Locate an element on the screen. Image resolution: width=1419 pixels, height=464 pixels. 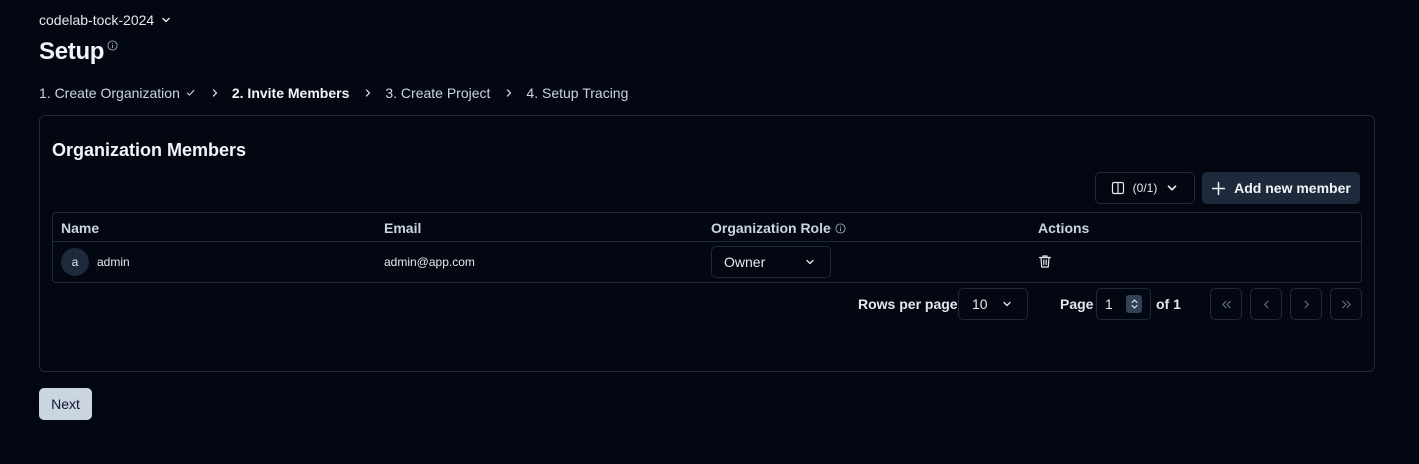
step-create-project: 3. Create Project is located at coordinates (437, 93).